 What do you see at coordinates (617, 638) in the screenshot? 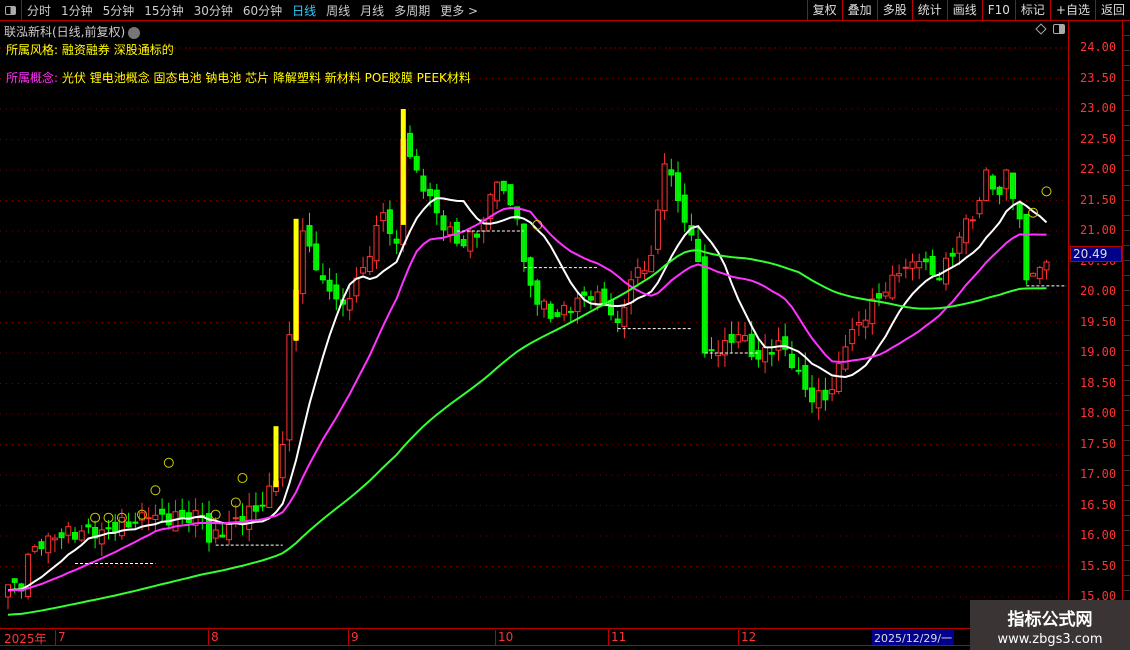
I see `month-label: 11` at bounding box center [617, 638].